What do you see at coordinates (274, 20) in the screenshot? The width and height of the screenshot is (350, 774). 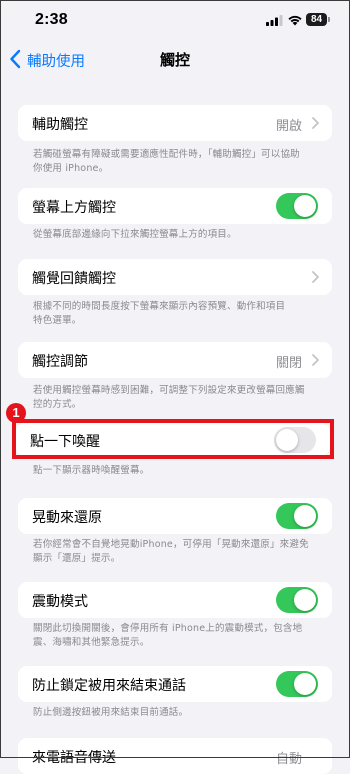 I see `cellular-signal-icon` at bounding box center [274, 20].